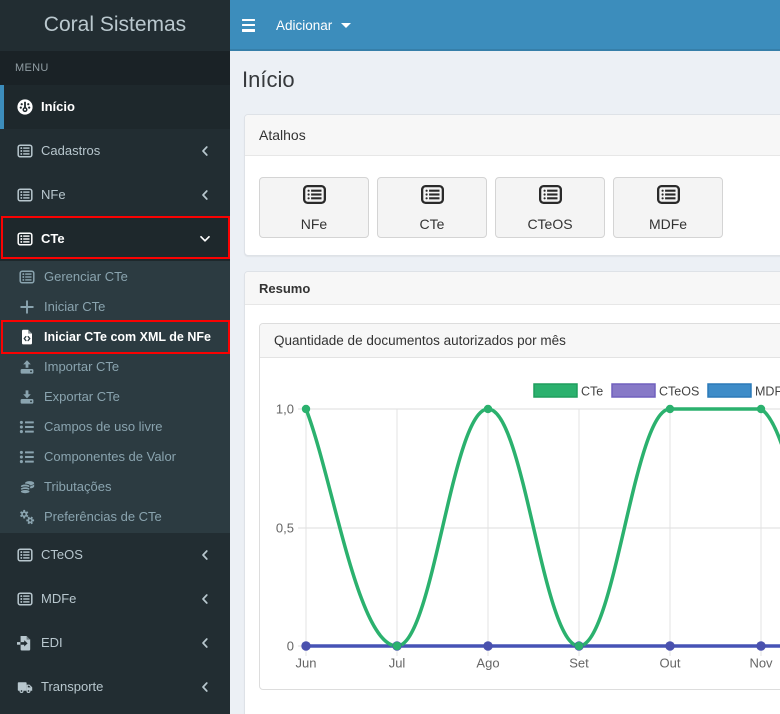 This screenshot has height=714, width=780. Describe the element at coordinates (285, 409) in the screenshot. I see `svg-text: 1,0` at that location.